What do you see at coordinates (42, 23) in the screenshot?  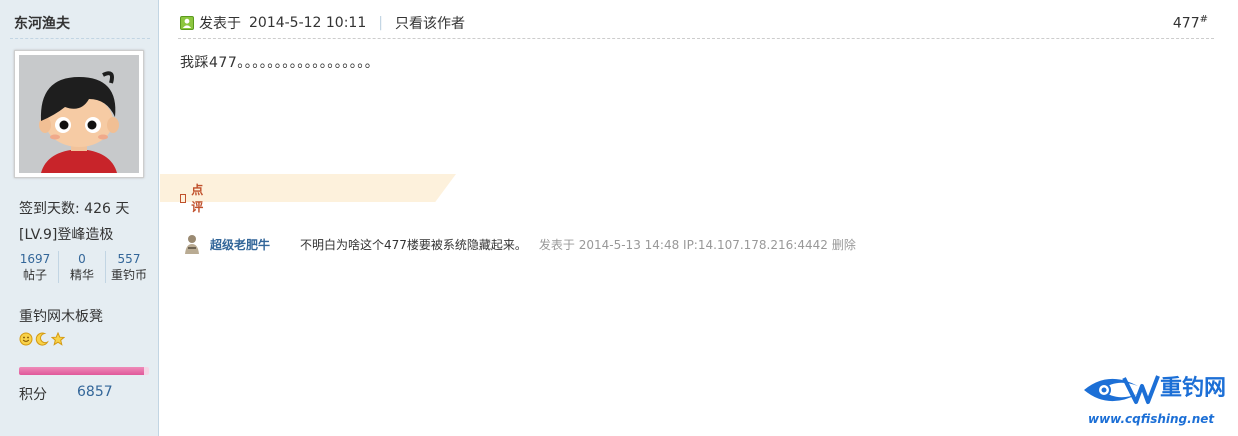 I see `author-name: 东河渔夫` at bounding box center [42, 23].